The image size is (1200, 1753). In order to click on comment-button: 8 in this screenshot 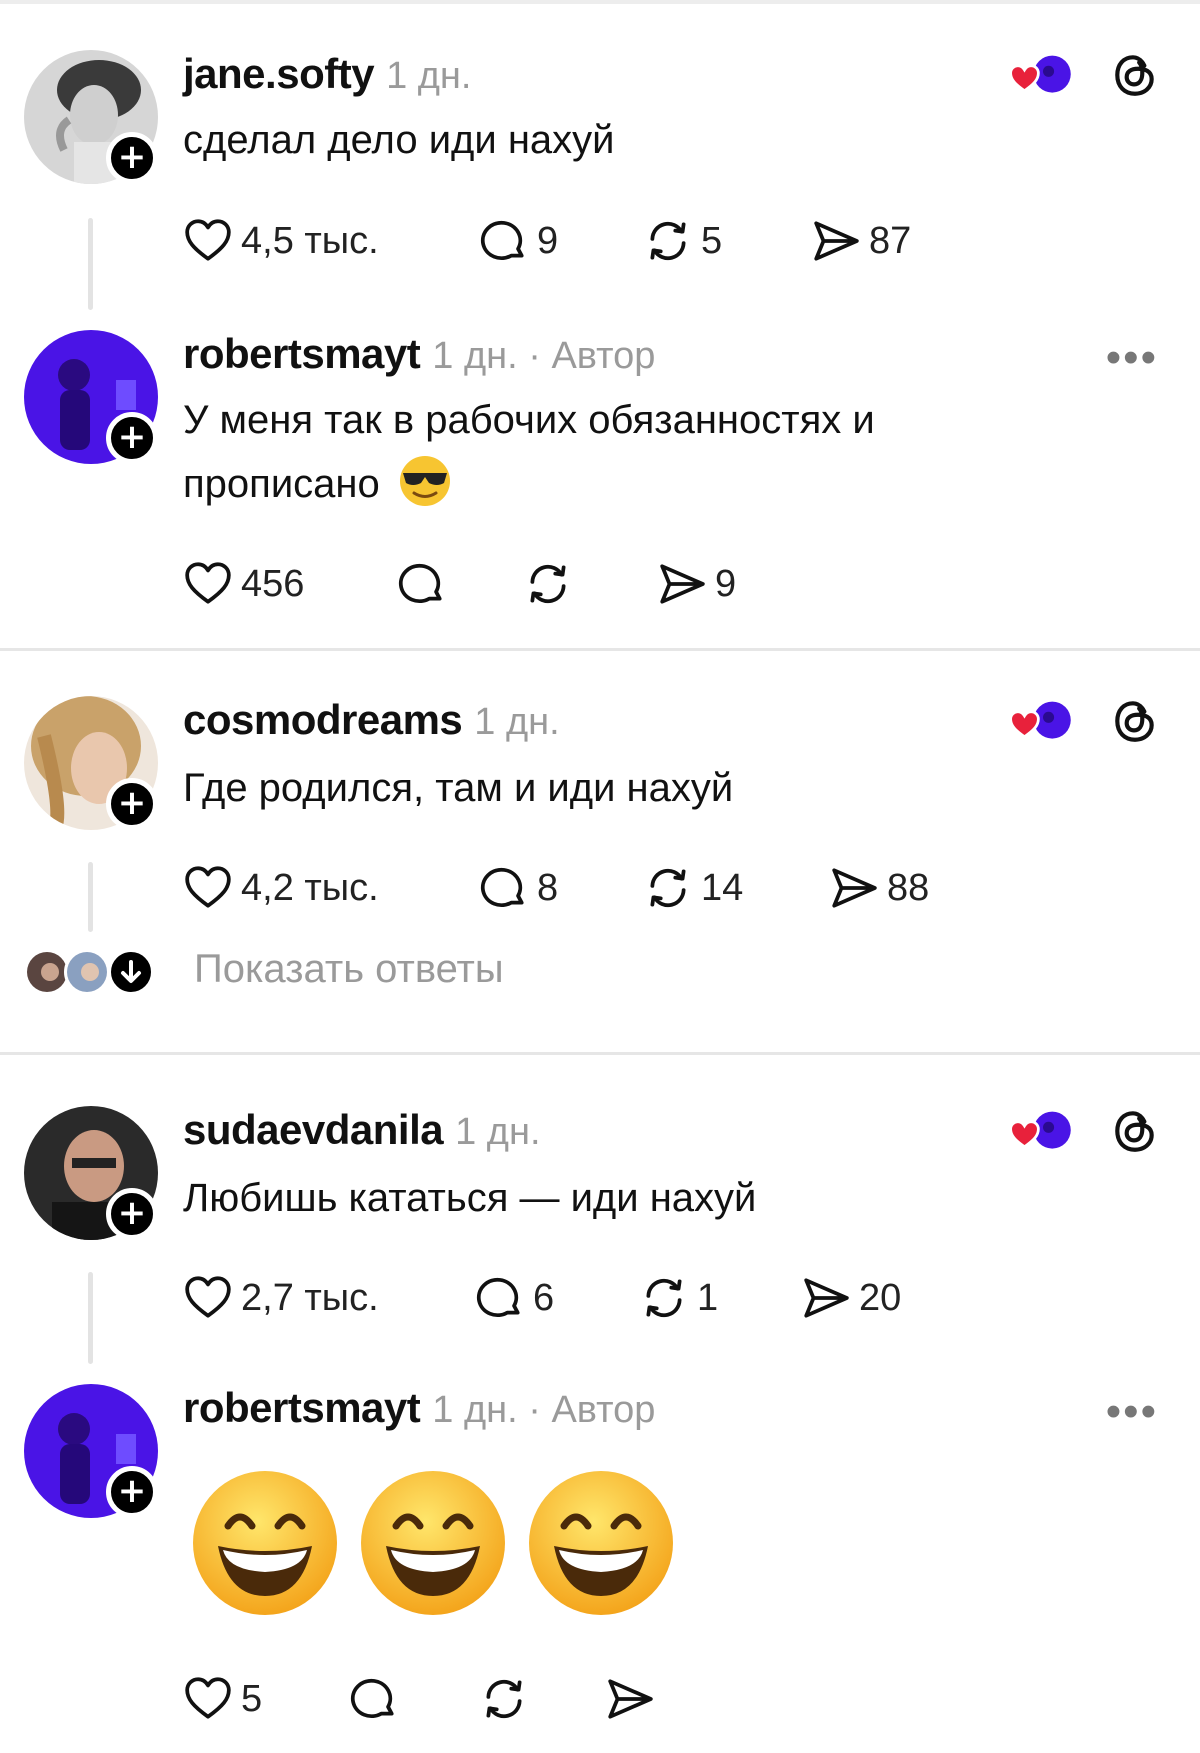, I will do `click(518, 888)`.